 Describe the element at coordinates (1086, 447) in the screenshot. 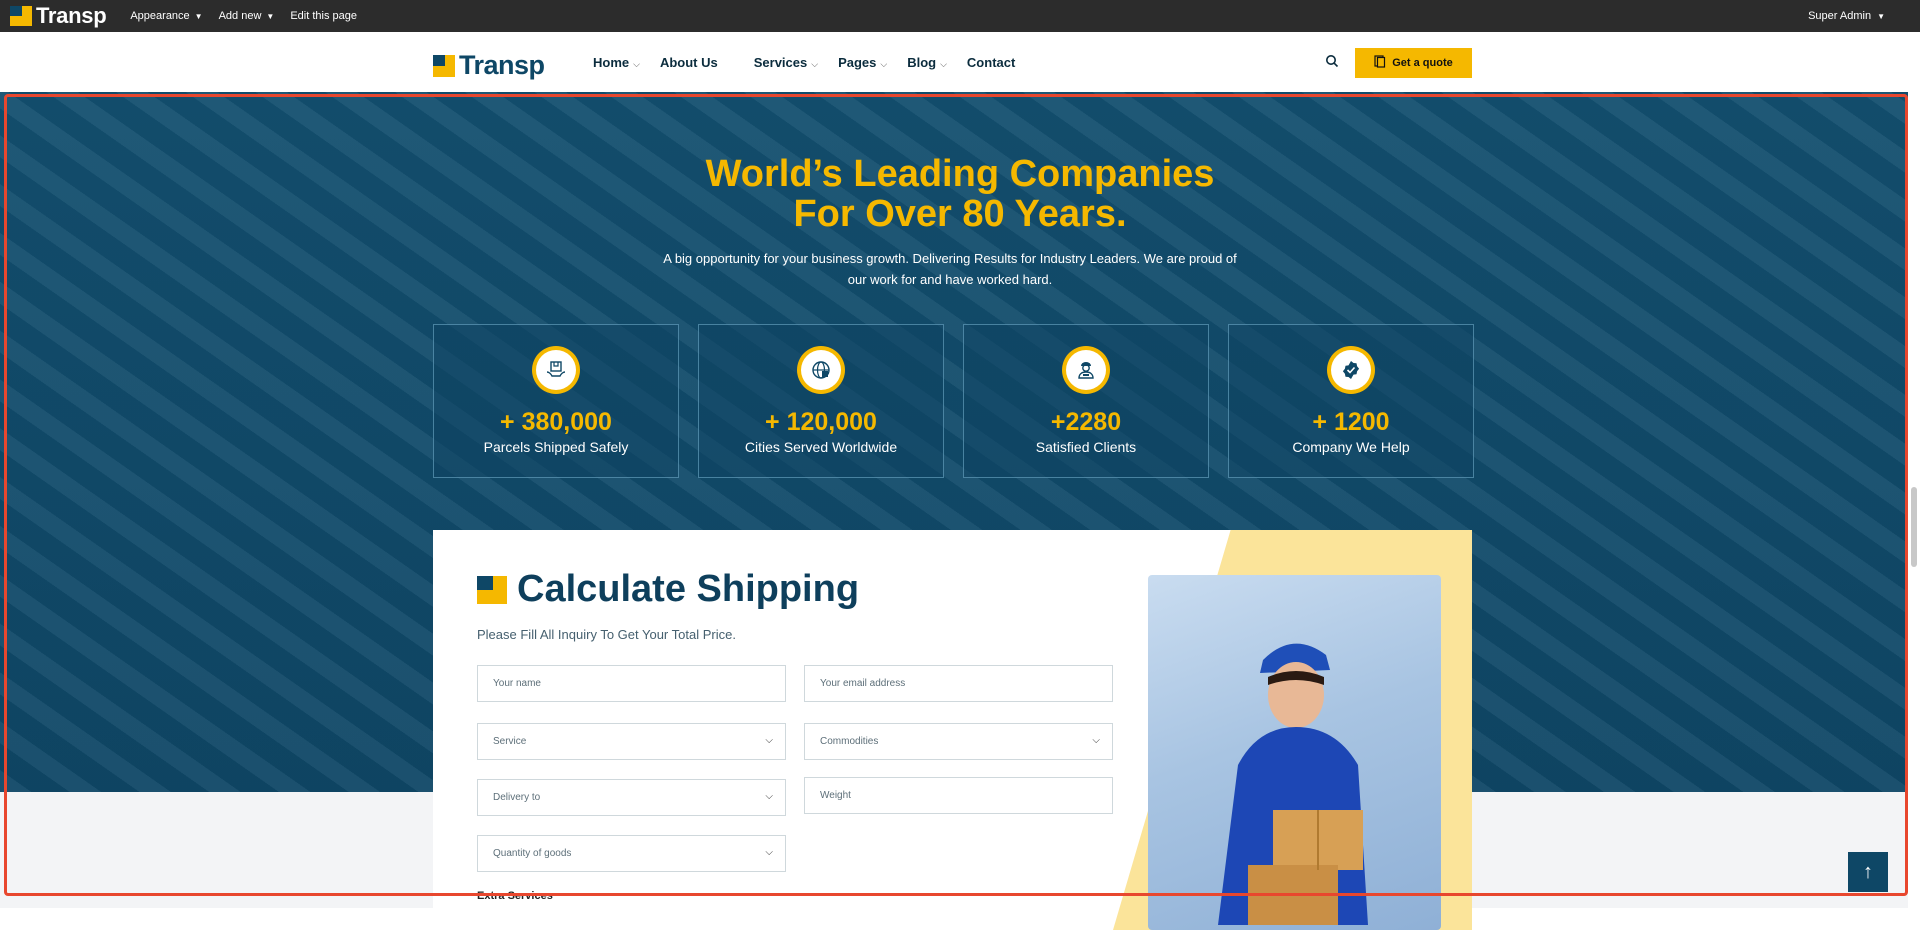

I see `stat-label: Satisfied Clients` at that location.